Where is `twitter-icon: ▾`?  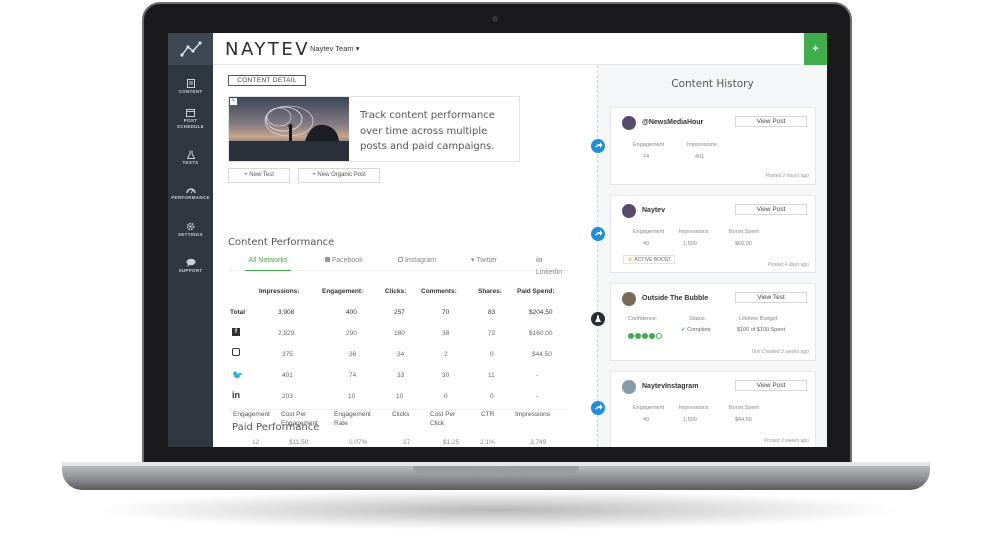 twitter-icon: ▾ is located at coordinates (473, 260).